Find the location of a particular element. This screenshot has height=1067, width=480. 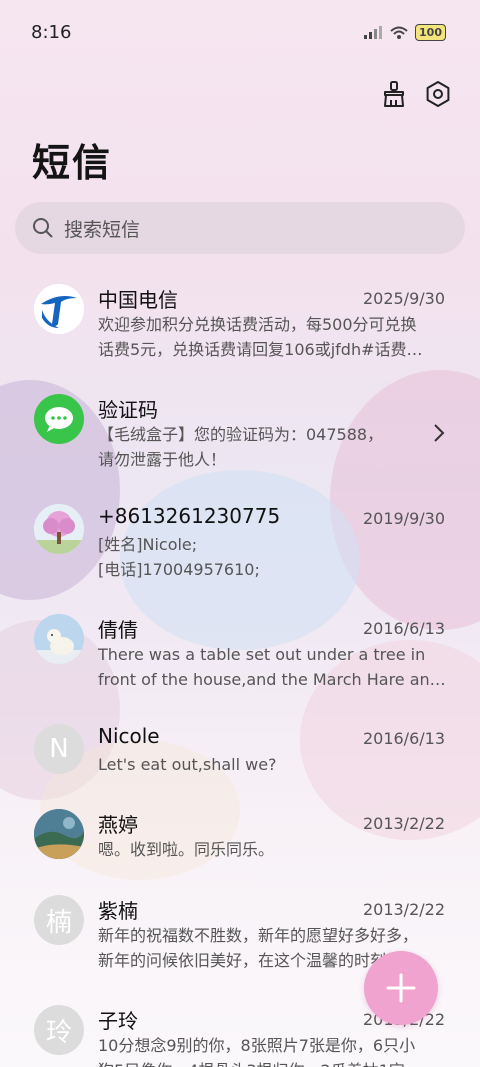

avatar: 楠 is located at coordinates (59, 920).